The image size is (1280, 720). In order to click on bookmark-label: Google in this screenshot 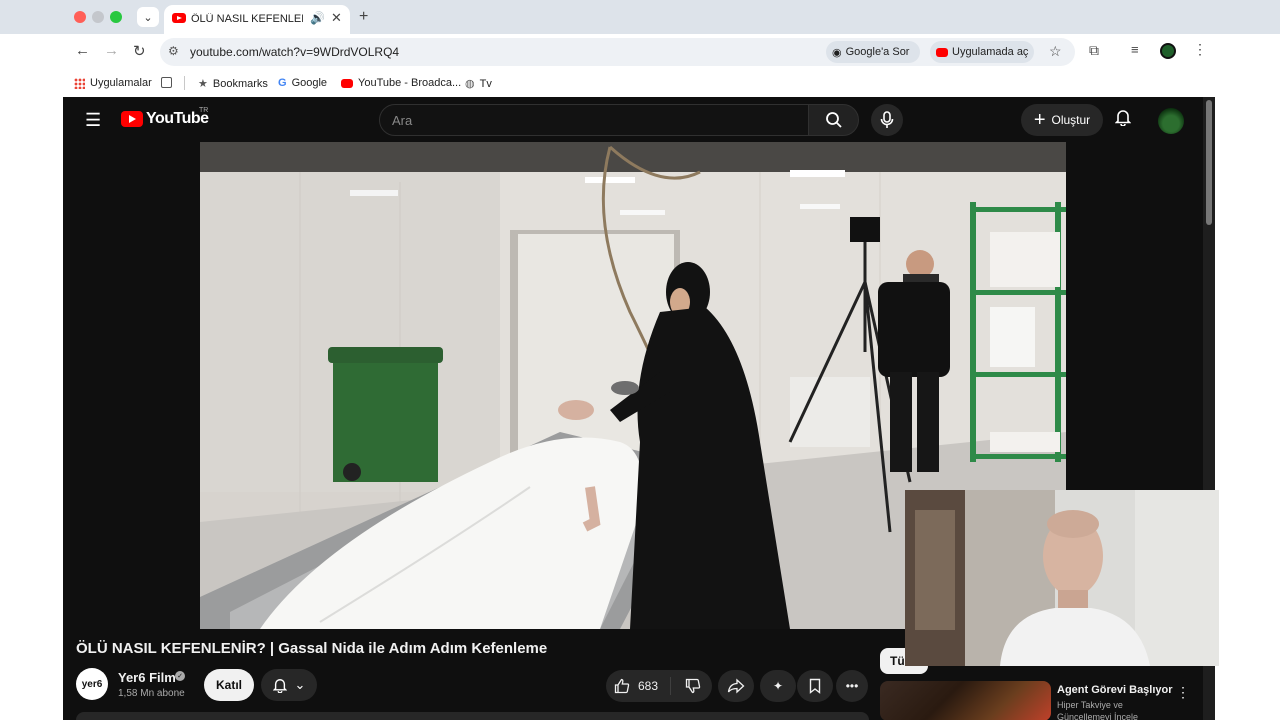, I will do `click(309, 83)`.